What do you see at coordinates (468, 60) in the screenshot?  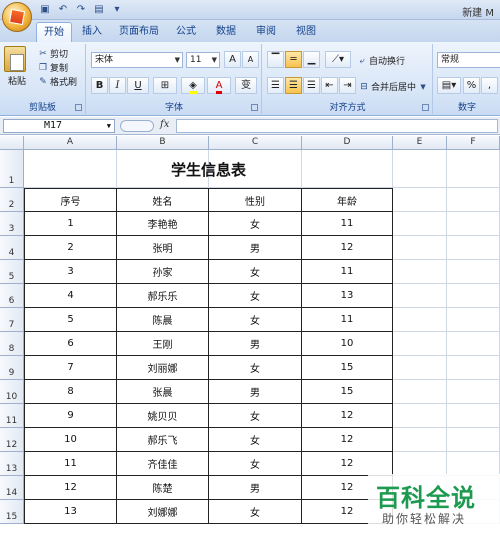 I see `number-format-combo: 常规` at bounding box center [468, 60].